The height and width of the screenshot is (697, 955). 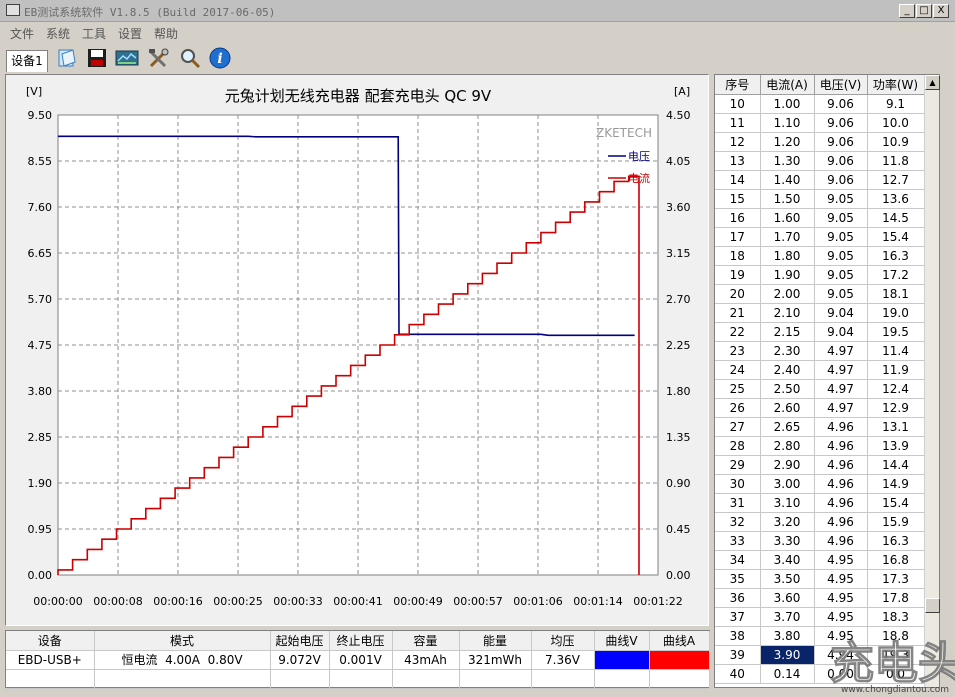 I want to click on menu-bar: 文件 系统 工具 设置 帮助, so click(x=477, y=32).